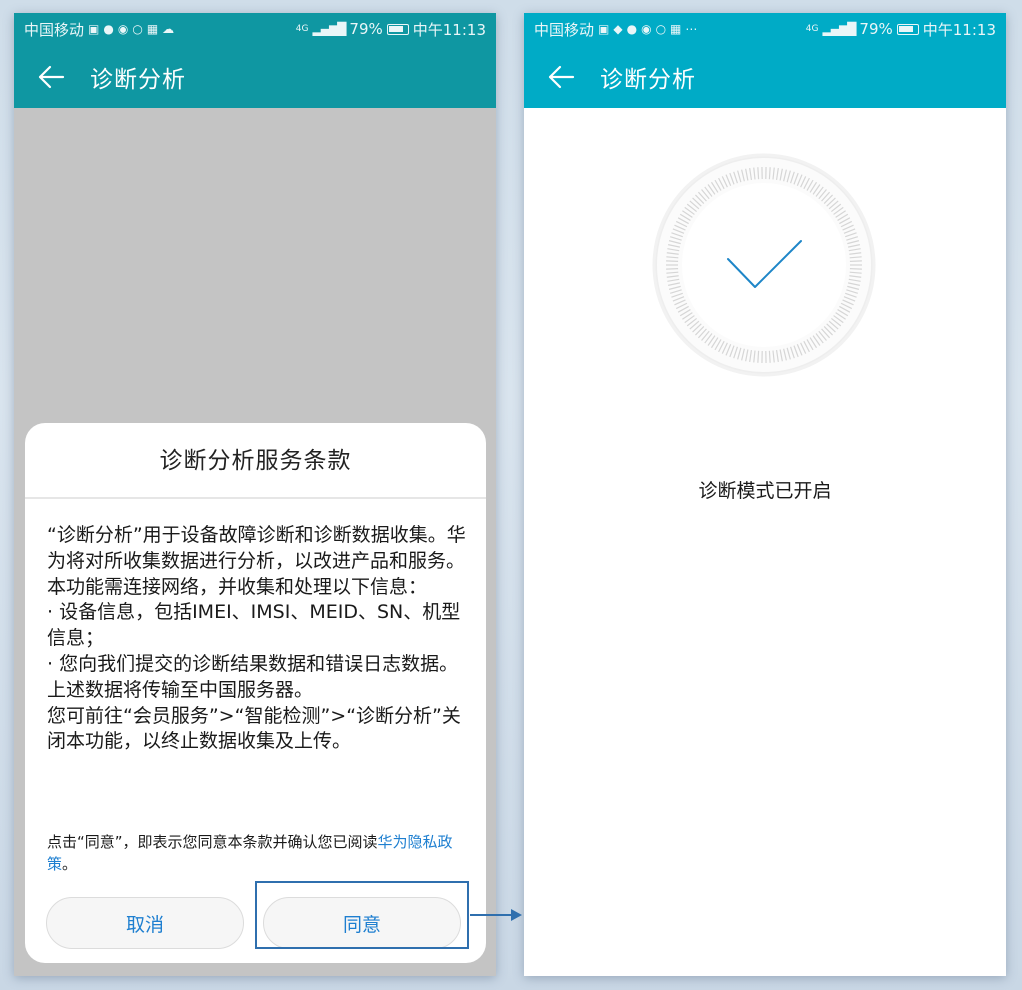 The width and height of the screenshot is (1022, 990). I want to click on app-notification-icon: ◆, so click(618, 29).